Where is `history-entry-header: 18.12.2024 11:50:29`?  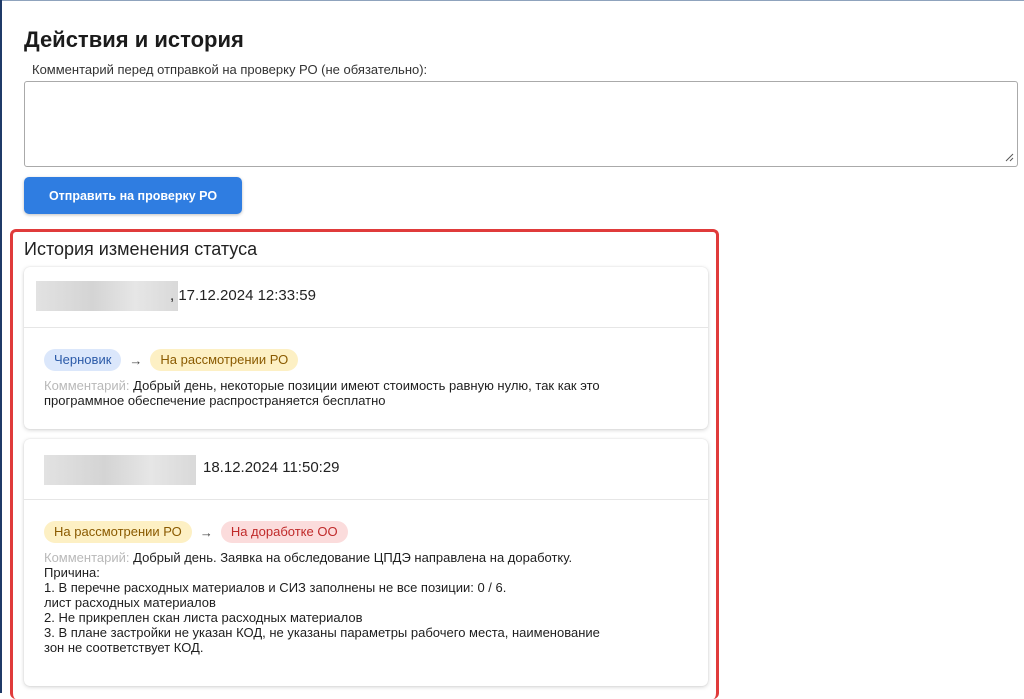 history-entry-header: 18.12.2024 11:50:29 is located at coordinates (366, 469).